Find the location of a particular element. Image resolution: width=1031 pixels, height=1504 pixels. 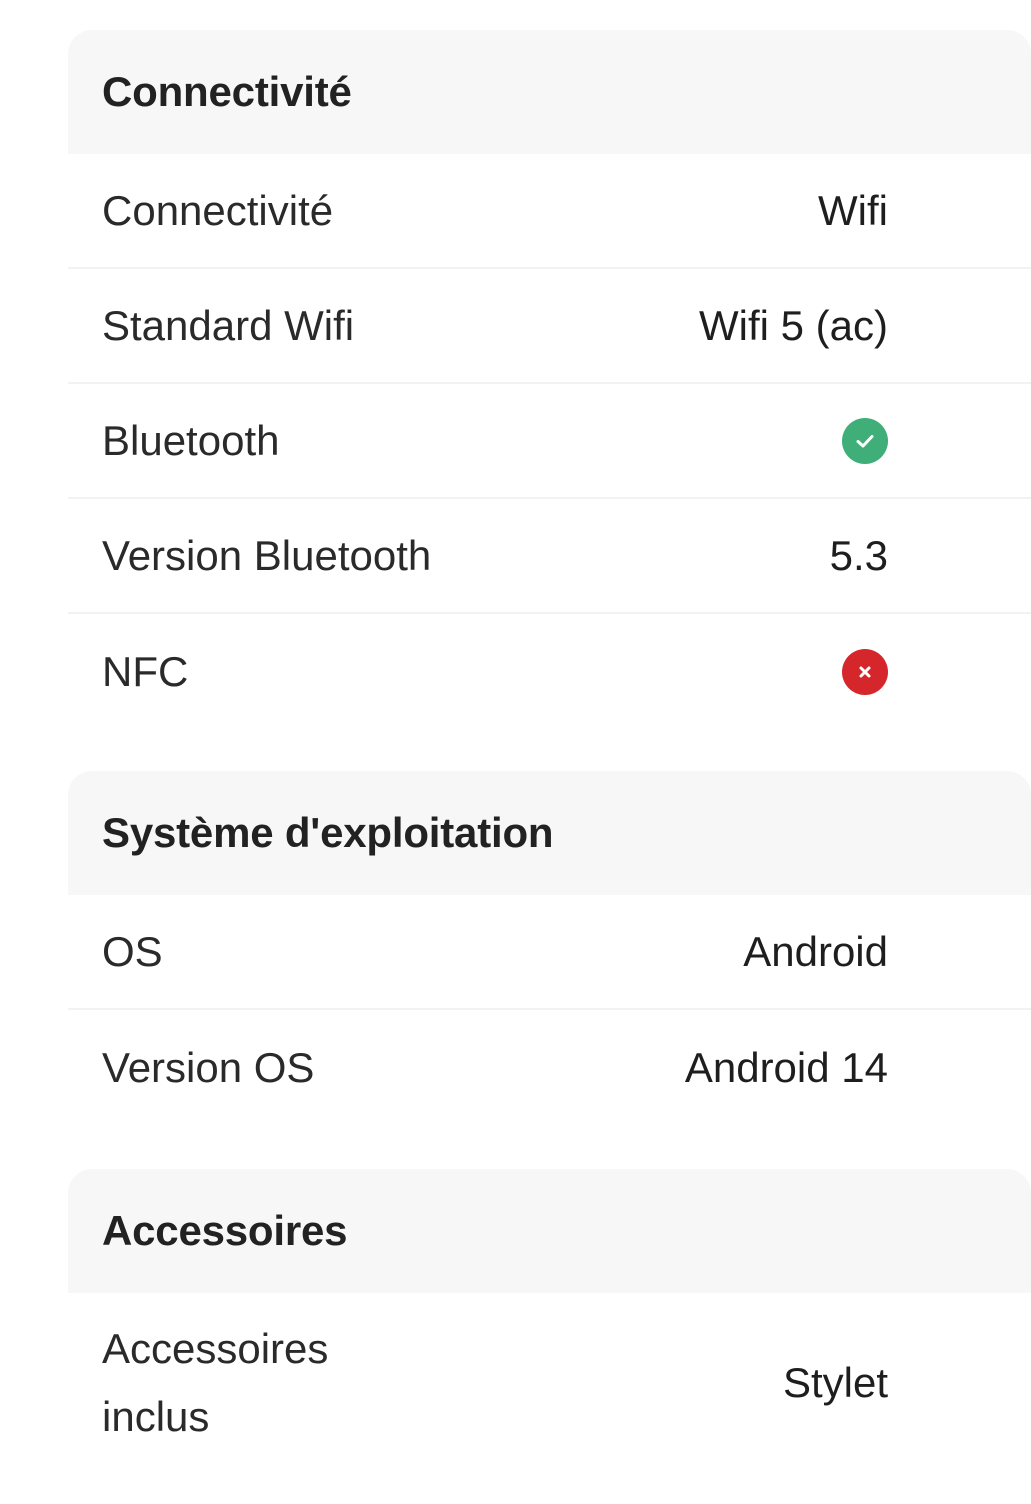

spec-row-standard-wifi: Standard Wifi Wifi 5 (ac) is located at coordinates (549, 326).